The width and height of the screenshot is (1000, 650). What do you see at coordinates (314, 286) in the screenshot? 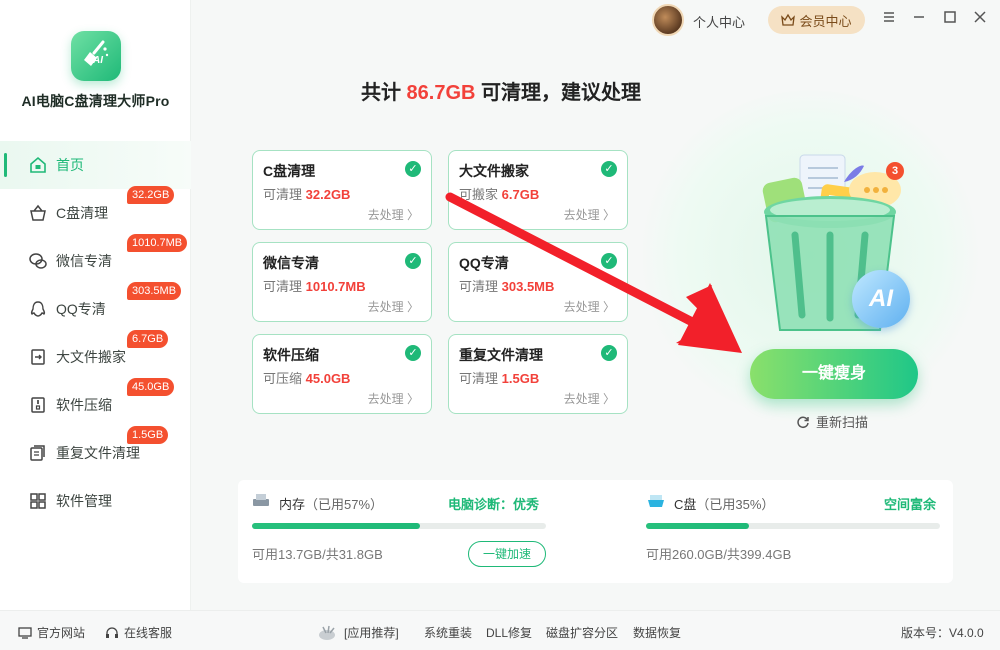
I see `card-amount: 可清理 1010.7MB` at bounding box center [314, 286].